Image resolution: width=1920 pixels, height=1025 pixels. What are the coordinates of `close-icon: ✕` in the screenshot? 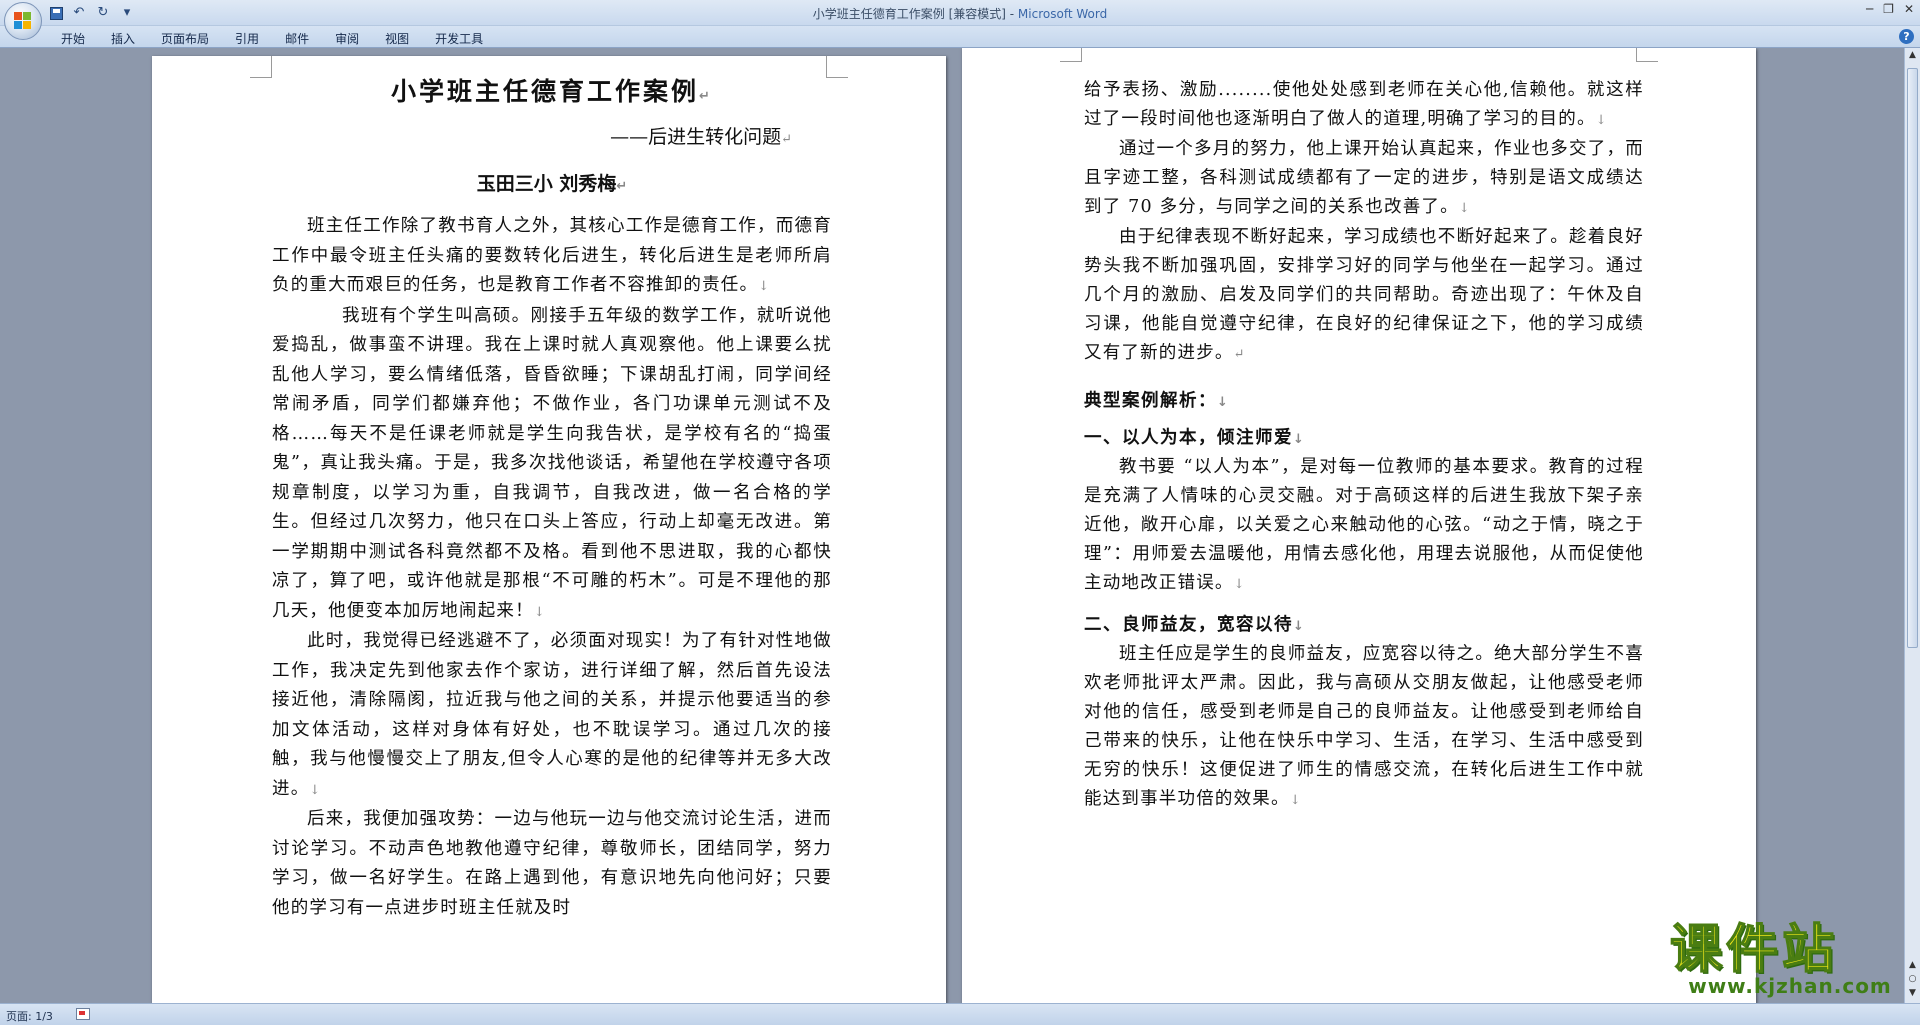 It's located at (1909, 9).